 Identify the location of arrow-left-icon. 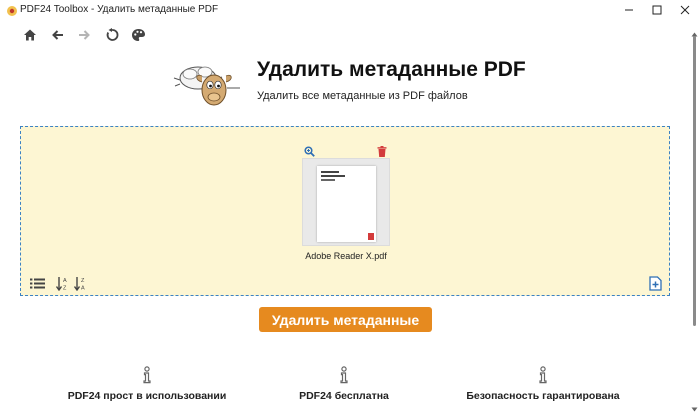
(58, 35).